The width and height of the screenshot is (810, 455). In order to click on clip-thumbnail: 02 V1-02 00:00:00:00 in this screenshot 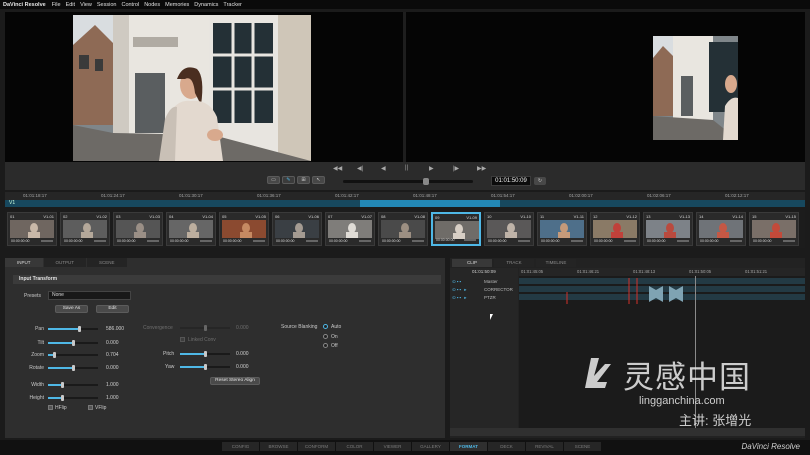, I will do `click(85, 229)`.